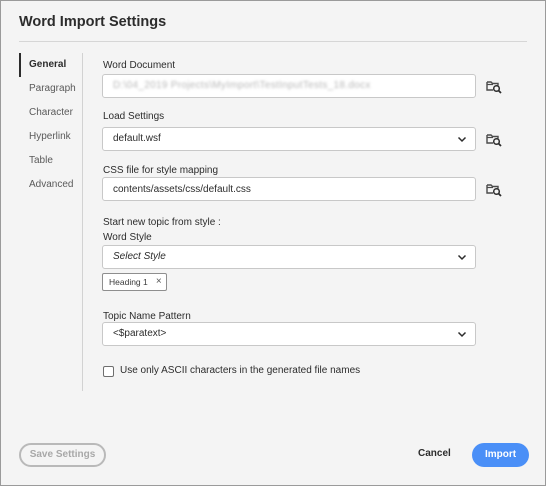 This screenshot has width=546, height=486. What do you see at coordinates (139, 256) in the screenshot?
I see `word-style-placeholder: Select Style` at bounding box center [139, 256].